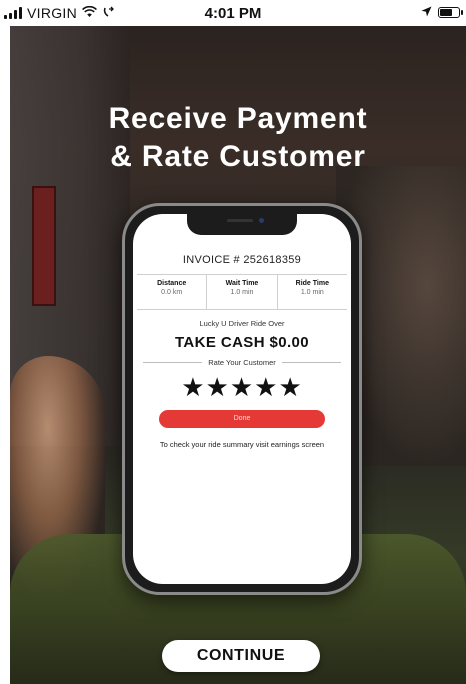 The image size is (466, 684). Describe the element at coordinates (238, 156) in the screenshot. I see `headline-line-2: & Rate Customer` at that location.